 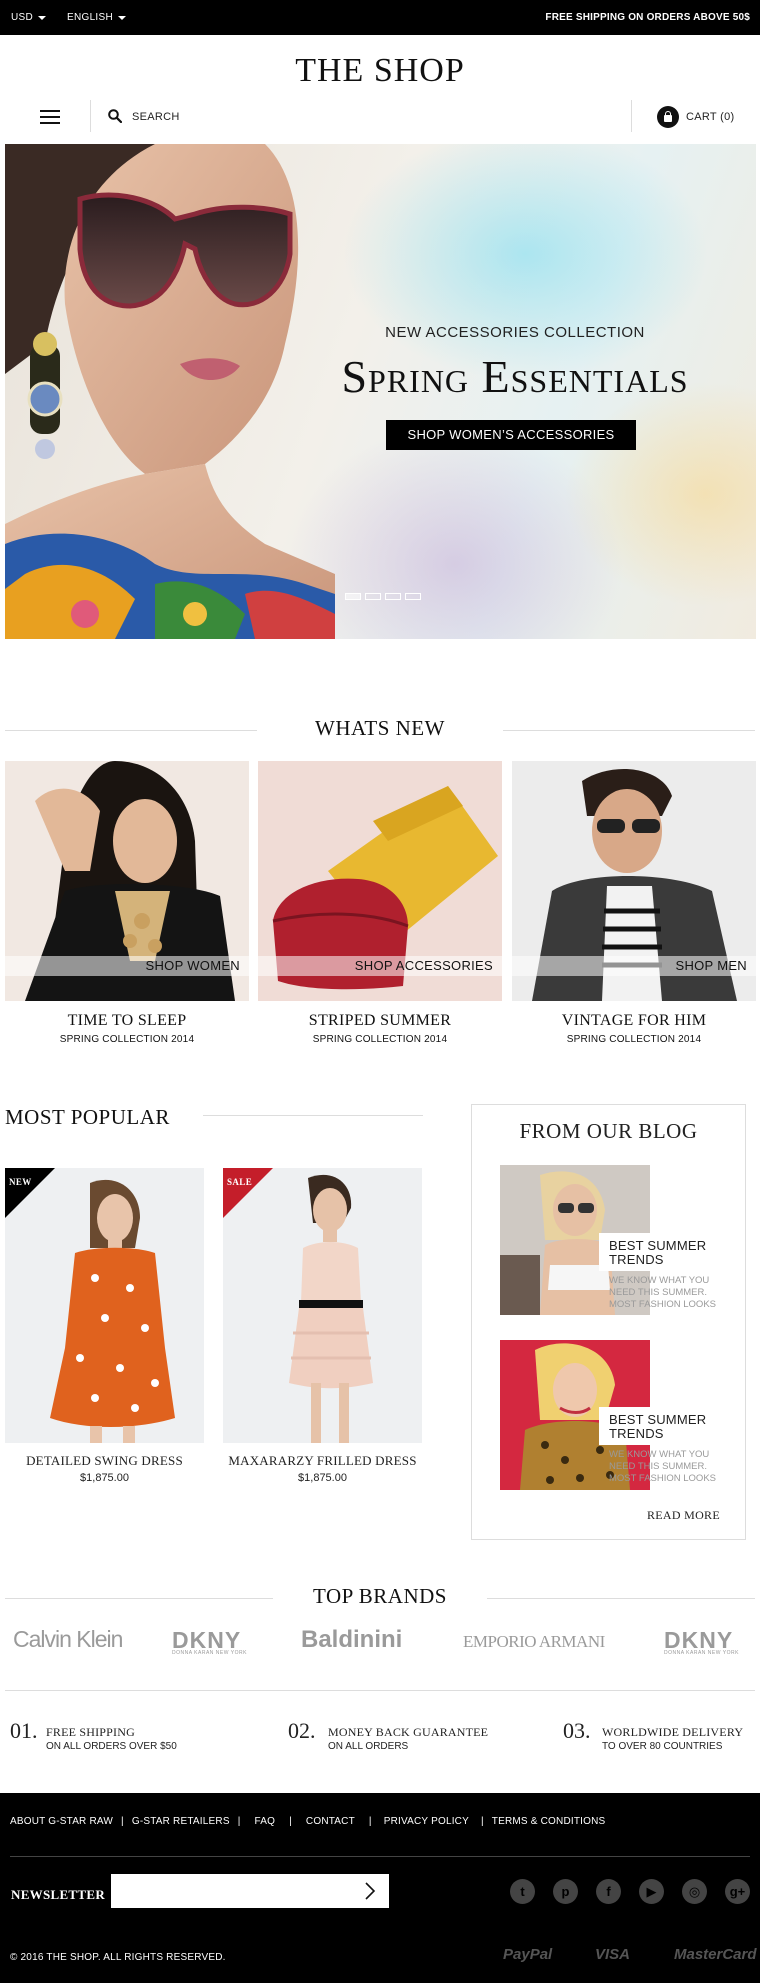 I want to click on slider-dots, so click(x=383, y=596).